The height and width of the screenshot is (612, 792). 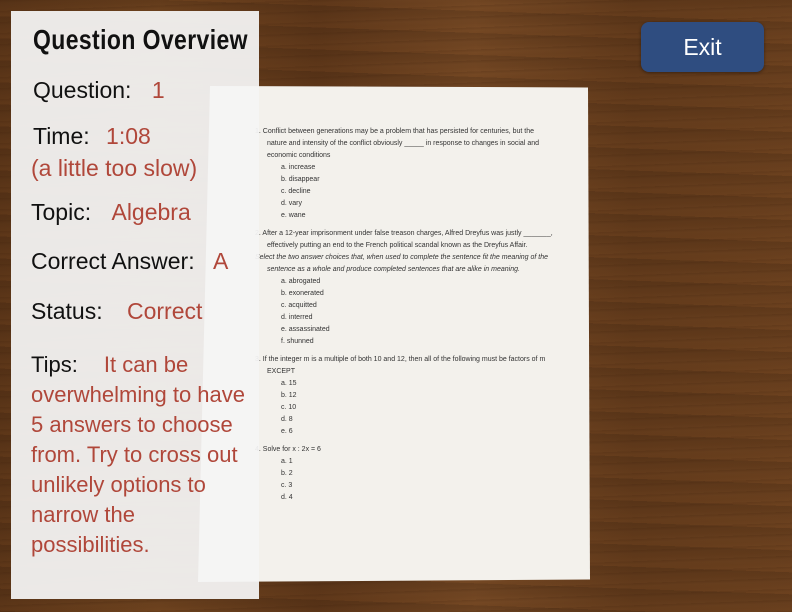 I want to click on answer-choice: b. 12, so click(x=289, y=395).